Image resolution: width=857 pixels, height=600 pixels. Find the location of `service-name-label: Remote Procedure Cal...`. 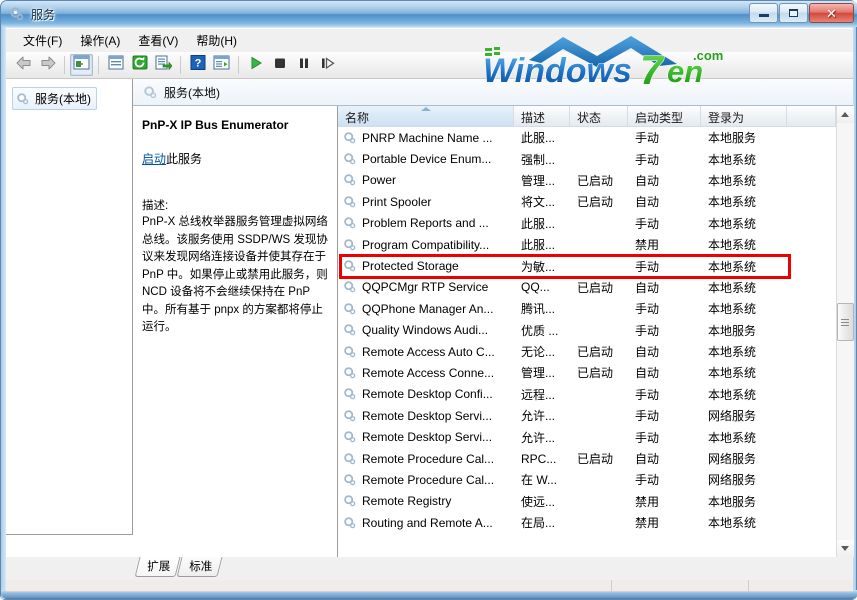

service-name-label: Remote Procedure Cal... is located at coordinates (428, 479).